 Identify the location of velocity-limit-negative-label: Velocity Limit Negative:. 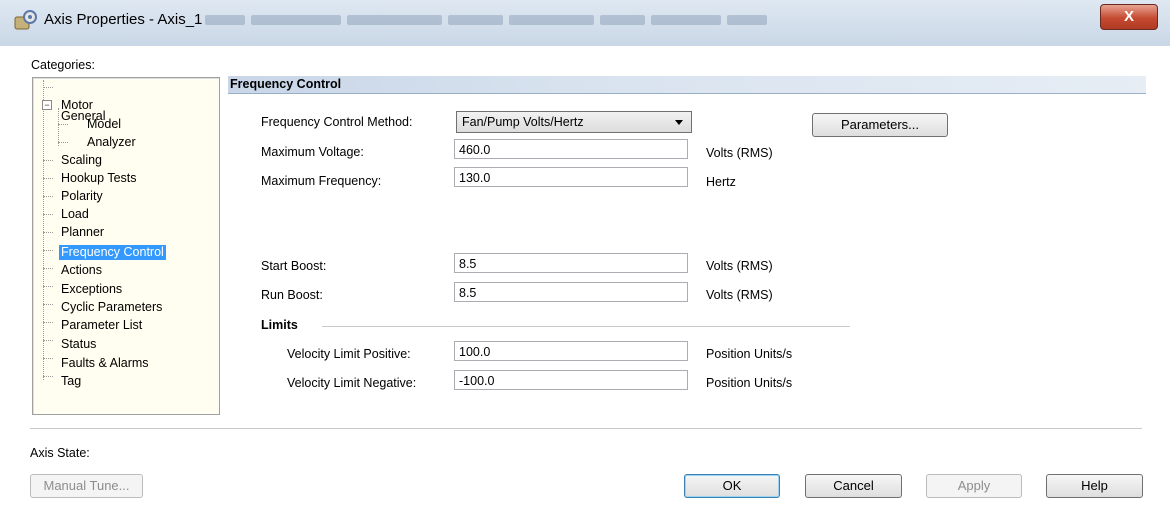
(352, 383).